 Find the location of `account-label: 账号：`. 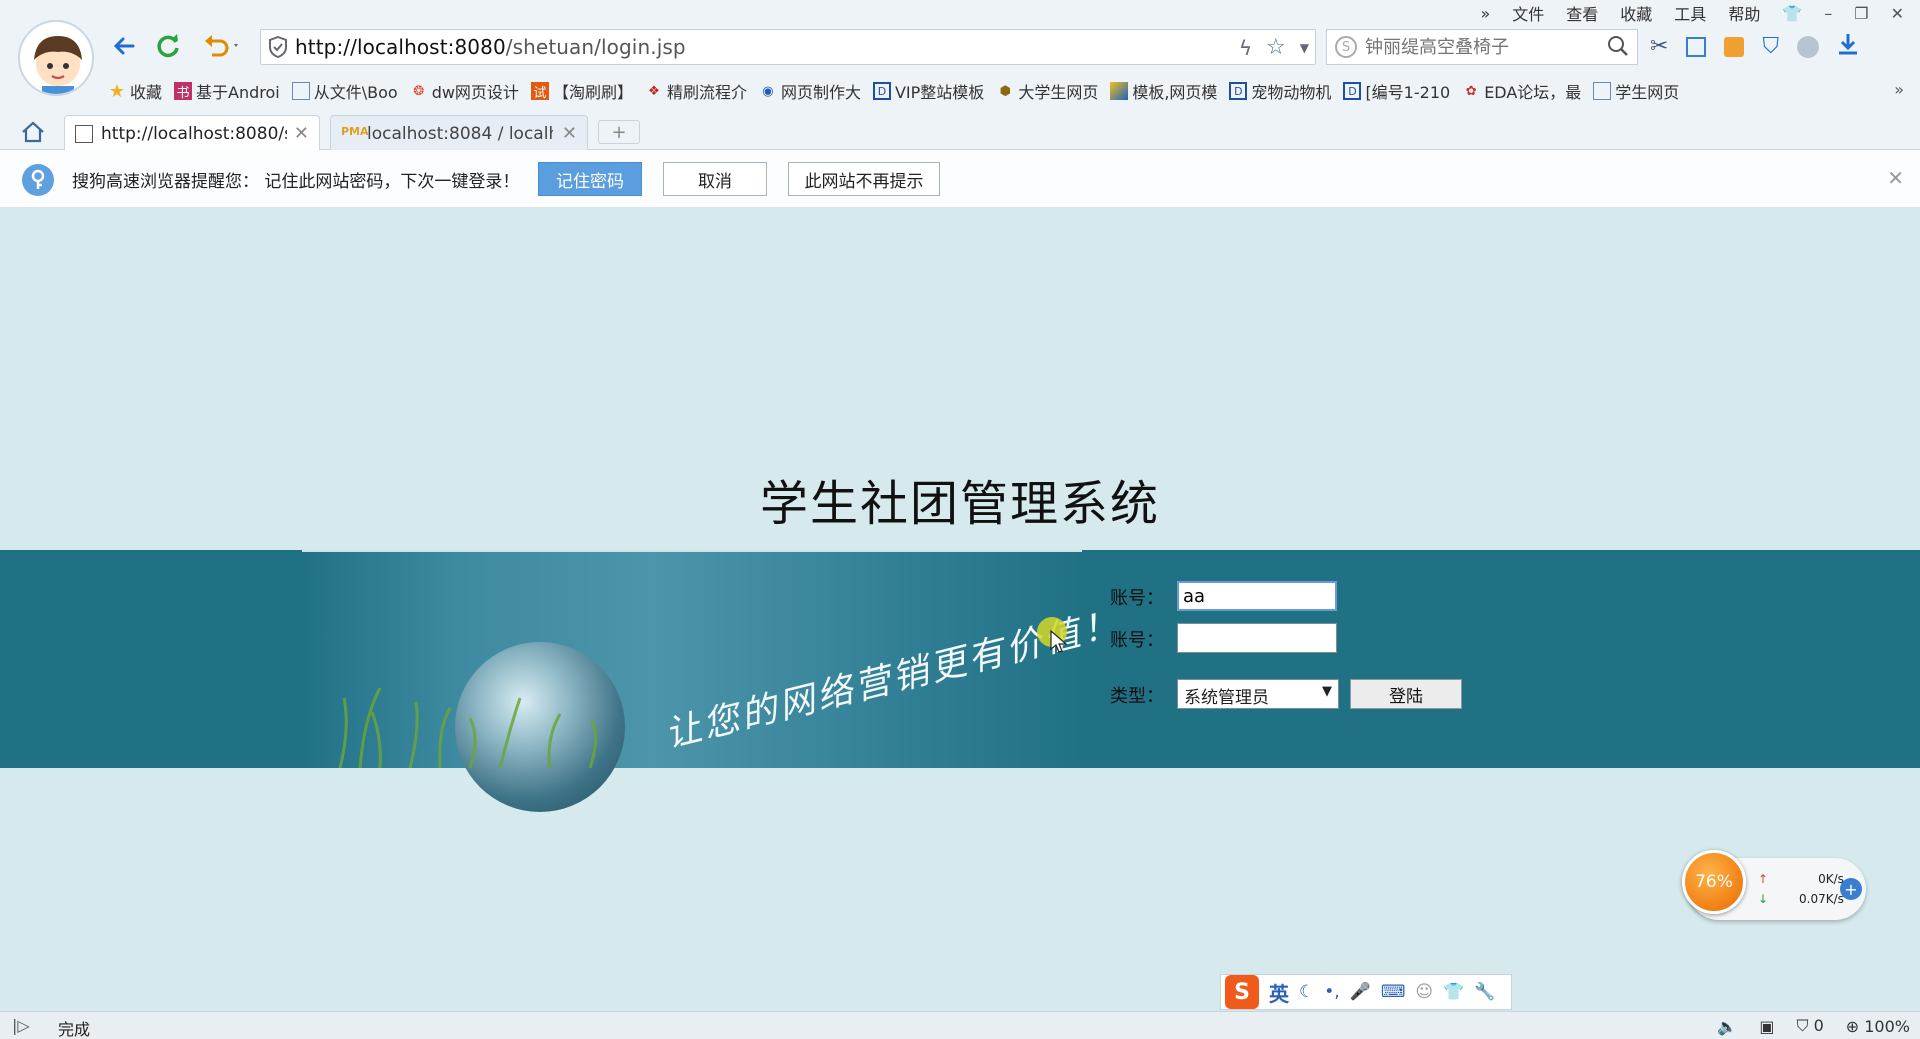

account-label: 账号： is located at coordinates (1137, 598).